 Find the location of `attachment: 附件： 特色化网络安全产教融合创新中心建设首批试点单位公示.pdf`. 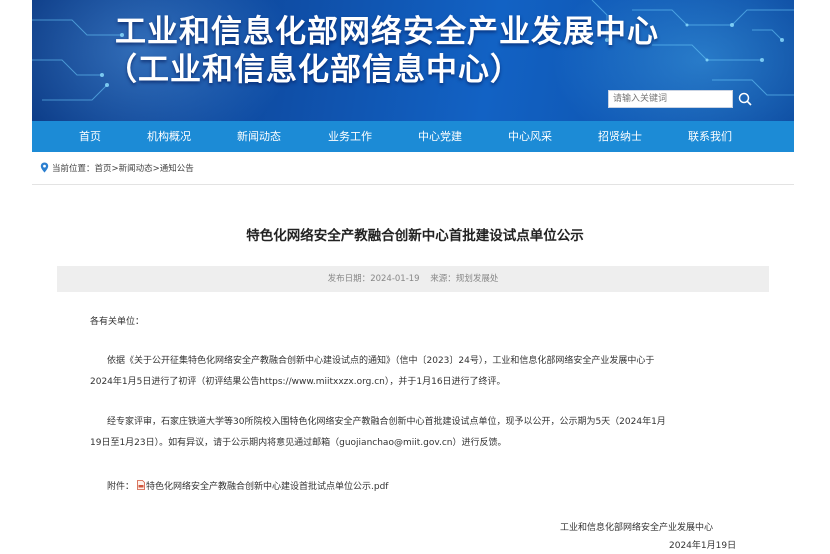

attachment: 附件： 特色化网络安全产教融合创新中心建设首批试点单位公示.pdf is located at coordinates (247, 485).